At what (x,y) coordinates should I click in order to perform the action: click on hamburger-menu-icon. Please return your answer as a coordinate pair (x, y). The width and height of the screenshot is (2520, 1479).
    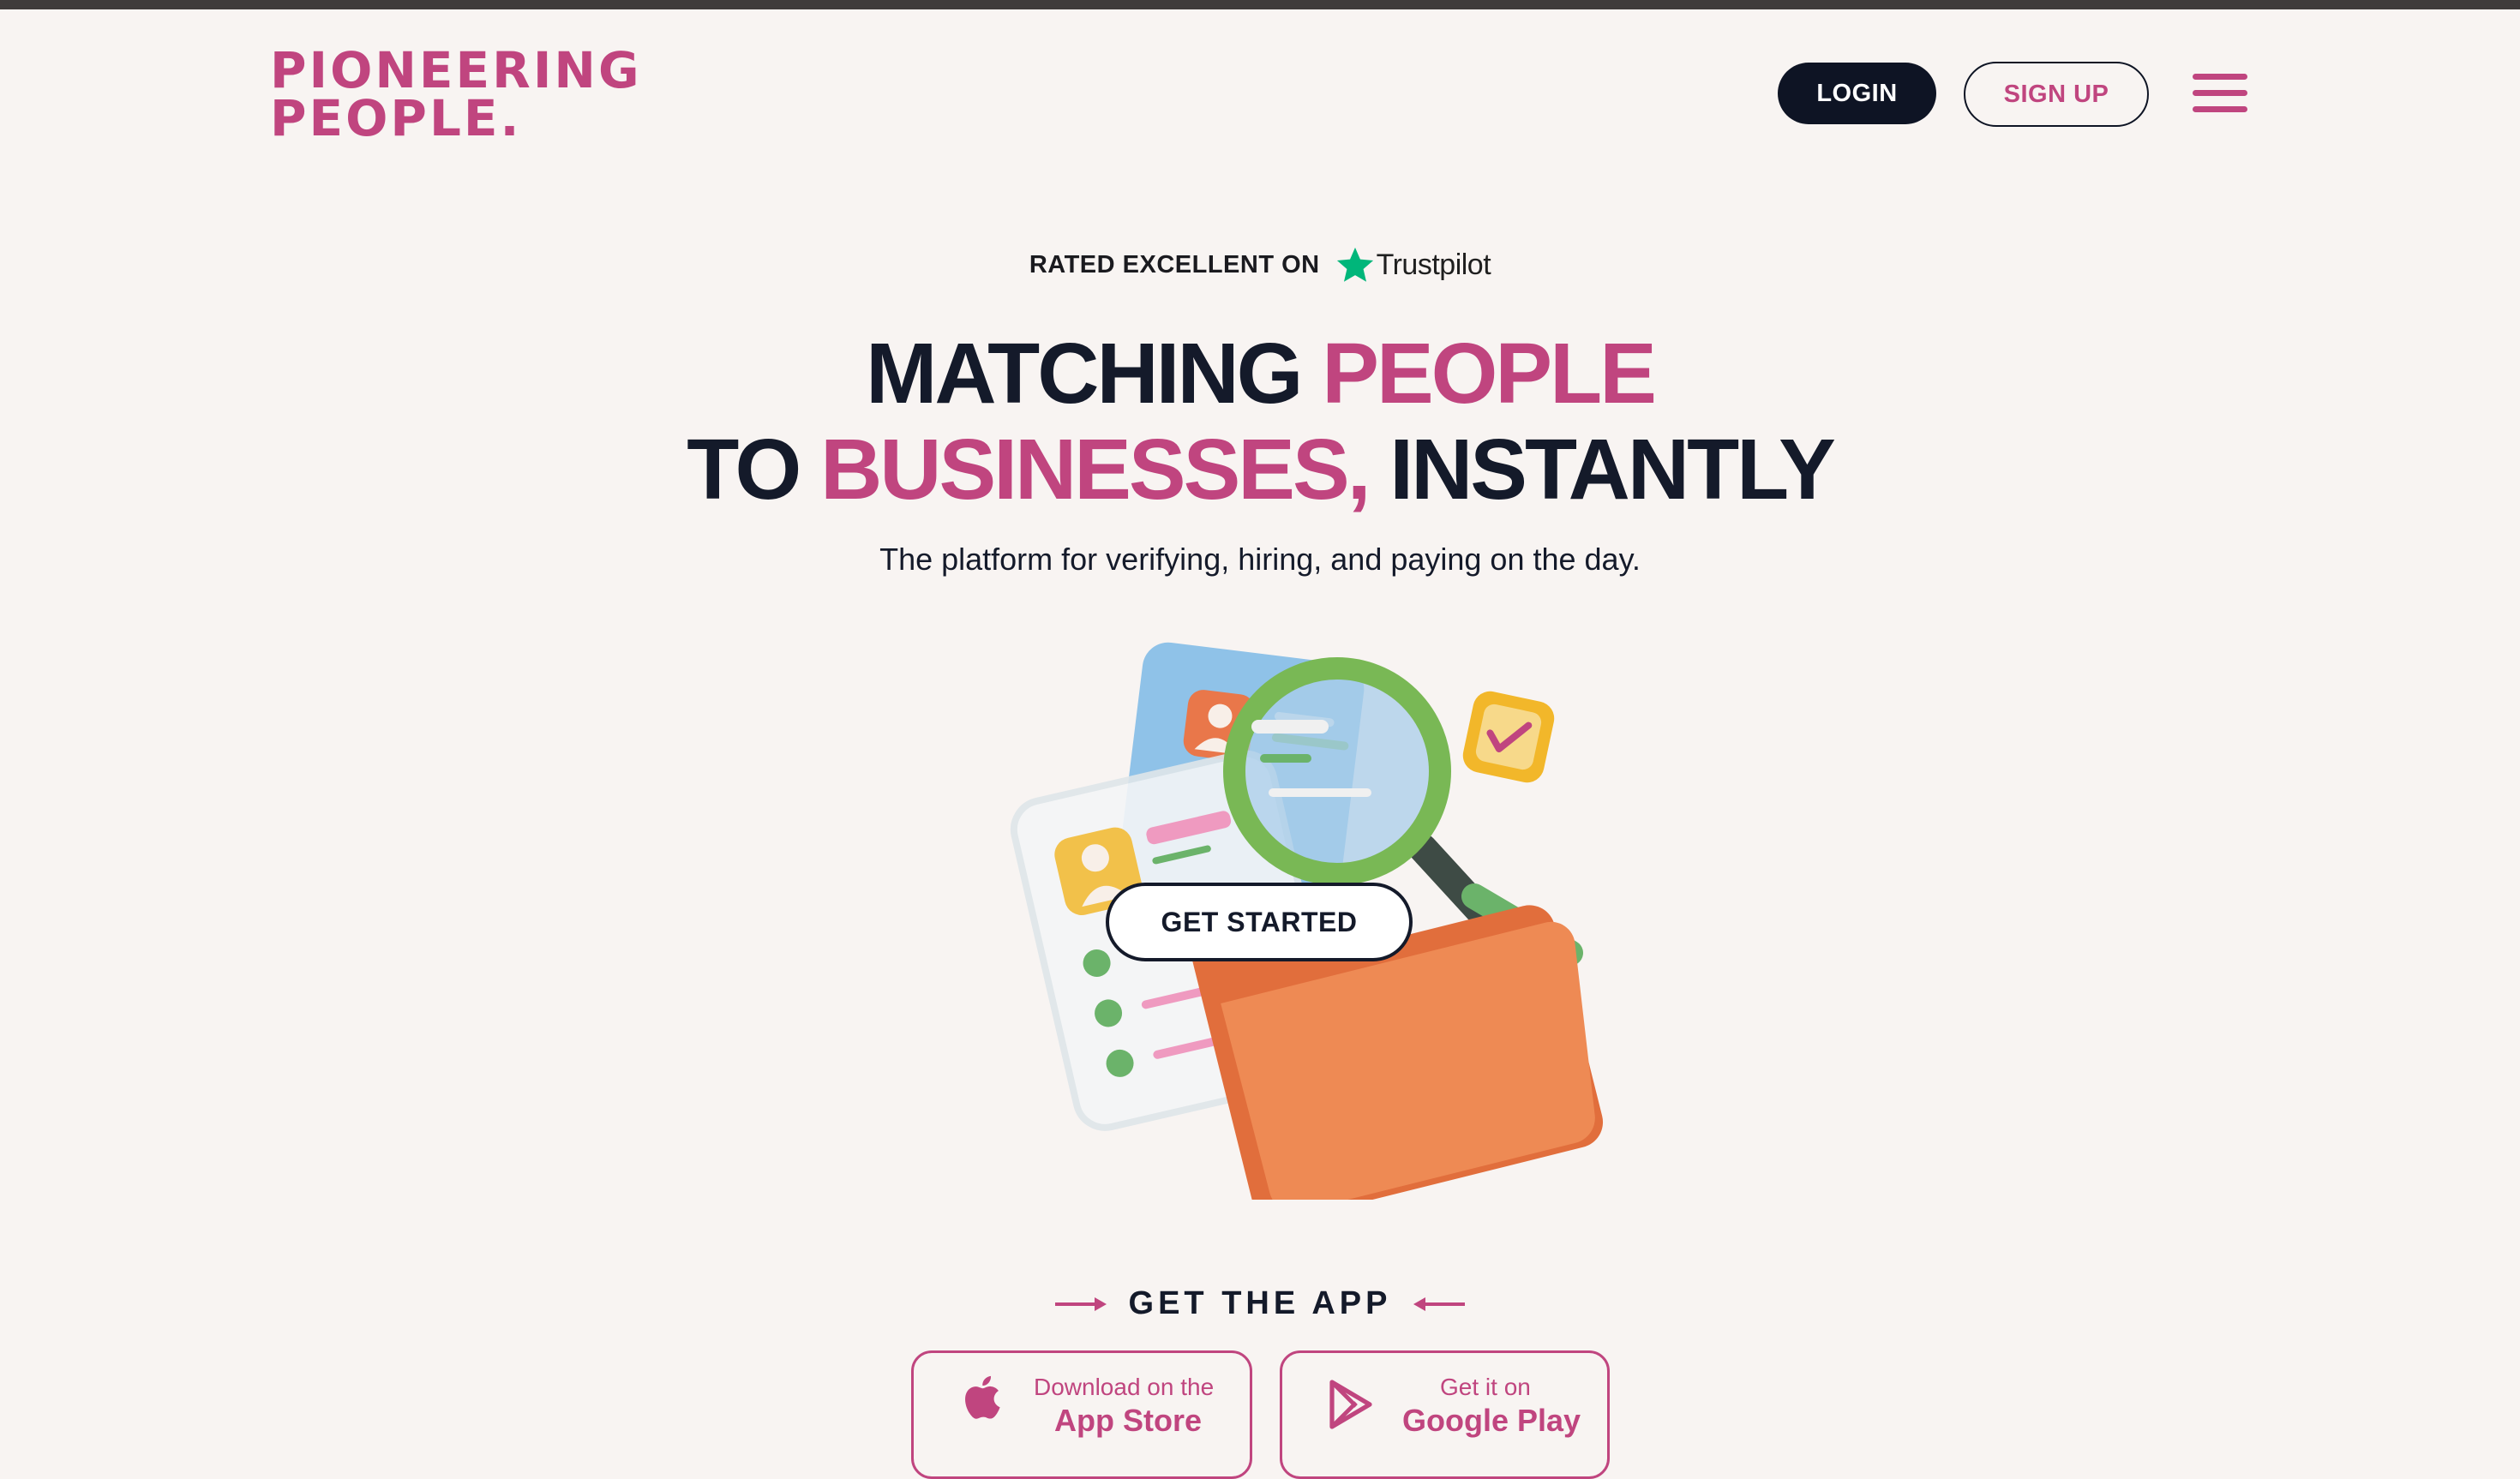
    Looking at the image, I should click on (2220, 94).